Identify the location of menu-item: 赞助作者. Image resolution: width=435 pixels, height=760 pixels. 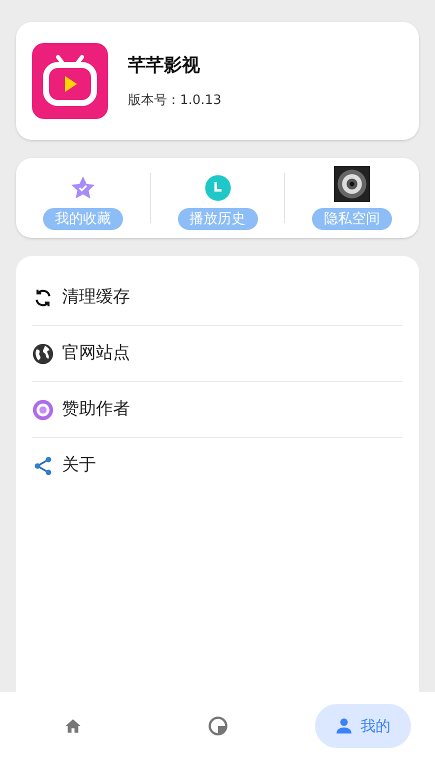
(96, 409).